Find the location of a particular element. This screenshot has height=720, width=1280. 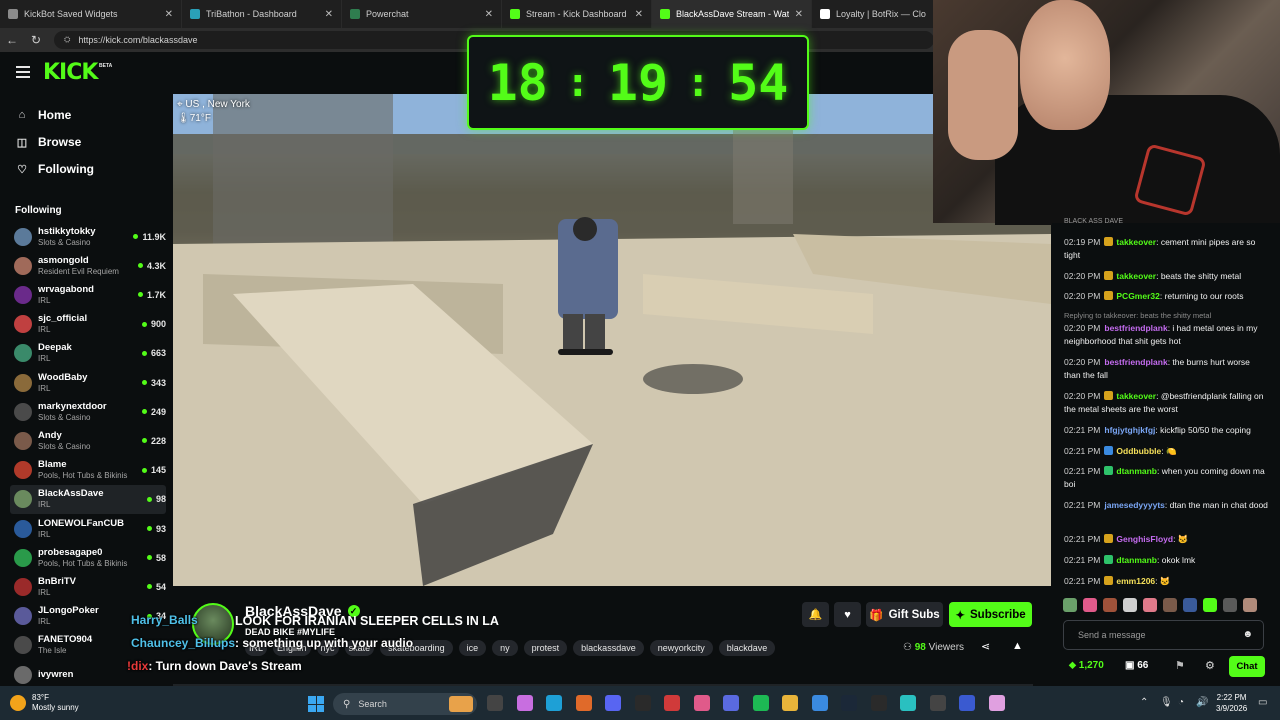

subscribe-button: ✦ Subscribe is located at coordinates (990, 614).